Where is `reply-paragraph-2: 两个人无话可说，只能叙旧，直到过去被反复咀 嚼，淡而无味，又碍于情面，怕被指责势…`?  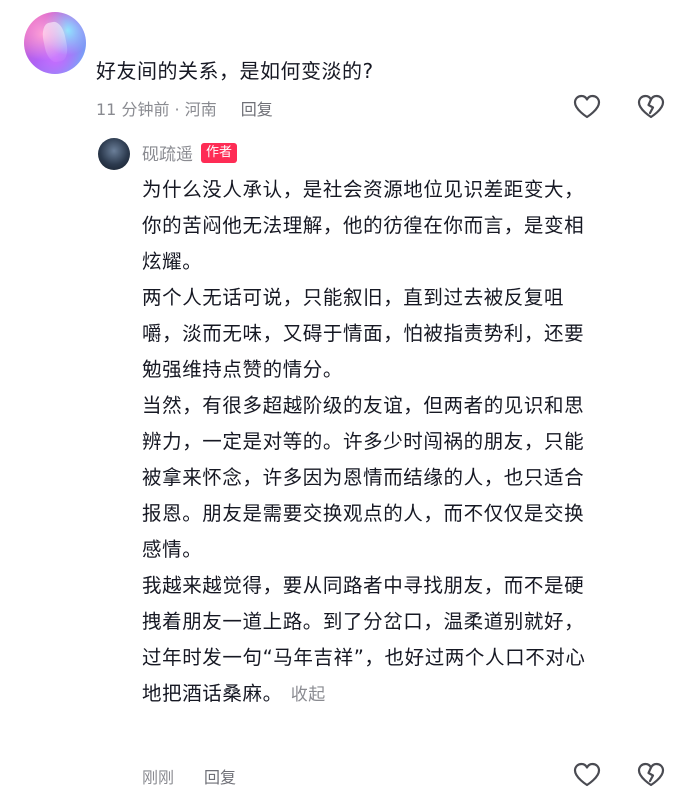 reply-paragraph-2: 两个人无话可说，只能叙旧，直到过去被反复咀 嚼，淡而无味，又碍于情面，怕被指责势… is located at coordinates (363, 333).